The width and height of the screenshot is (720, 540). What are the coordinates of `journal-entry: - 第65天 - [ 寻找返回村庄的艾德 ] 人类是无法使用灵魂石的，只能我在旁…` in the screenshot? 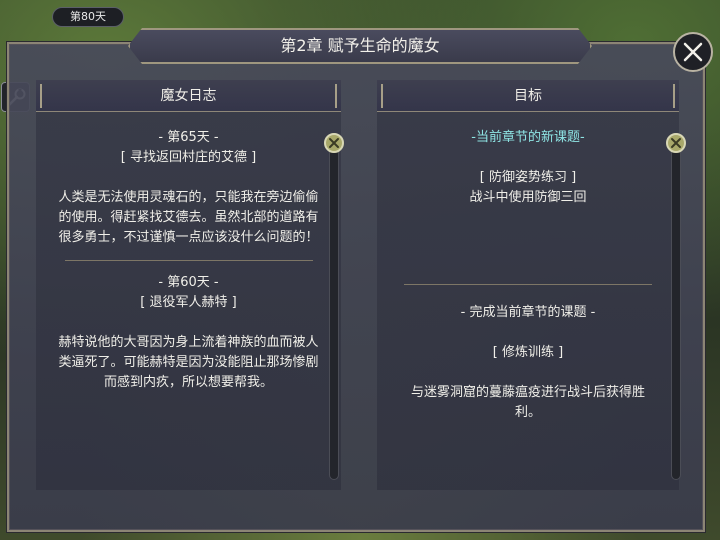 It's located at (188, 188).